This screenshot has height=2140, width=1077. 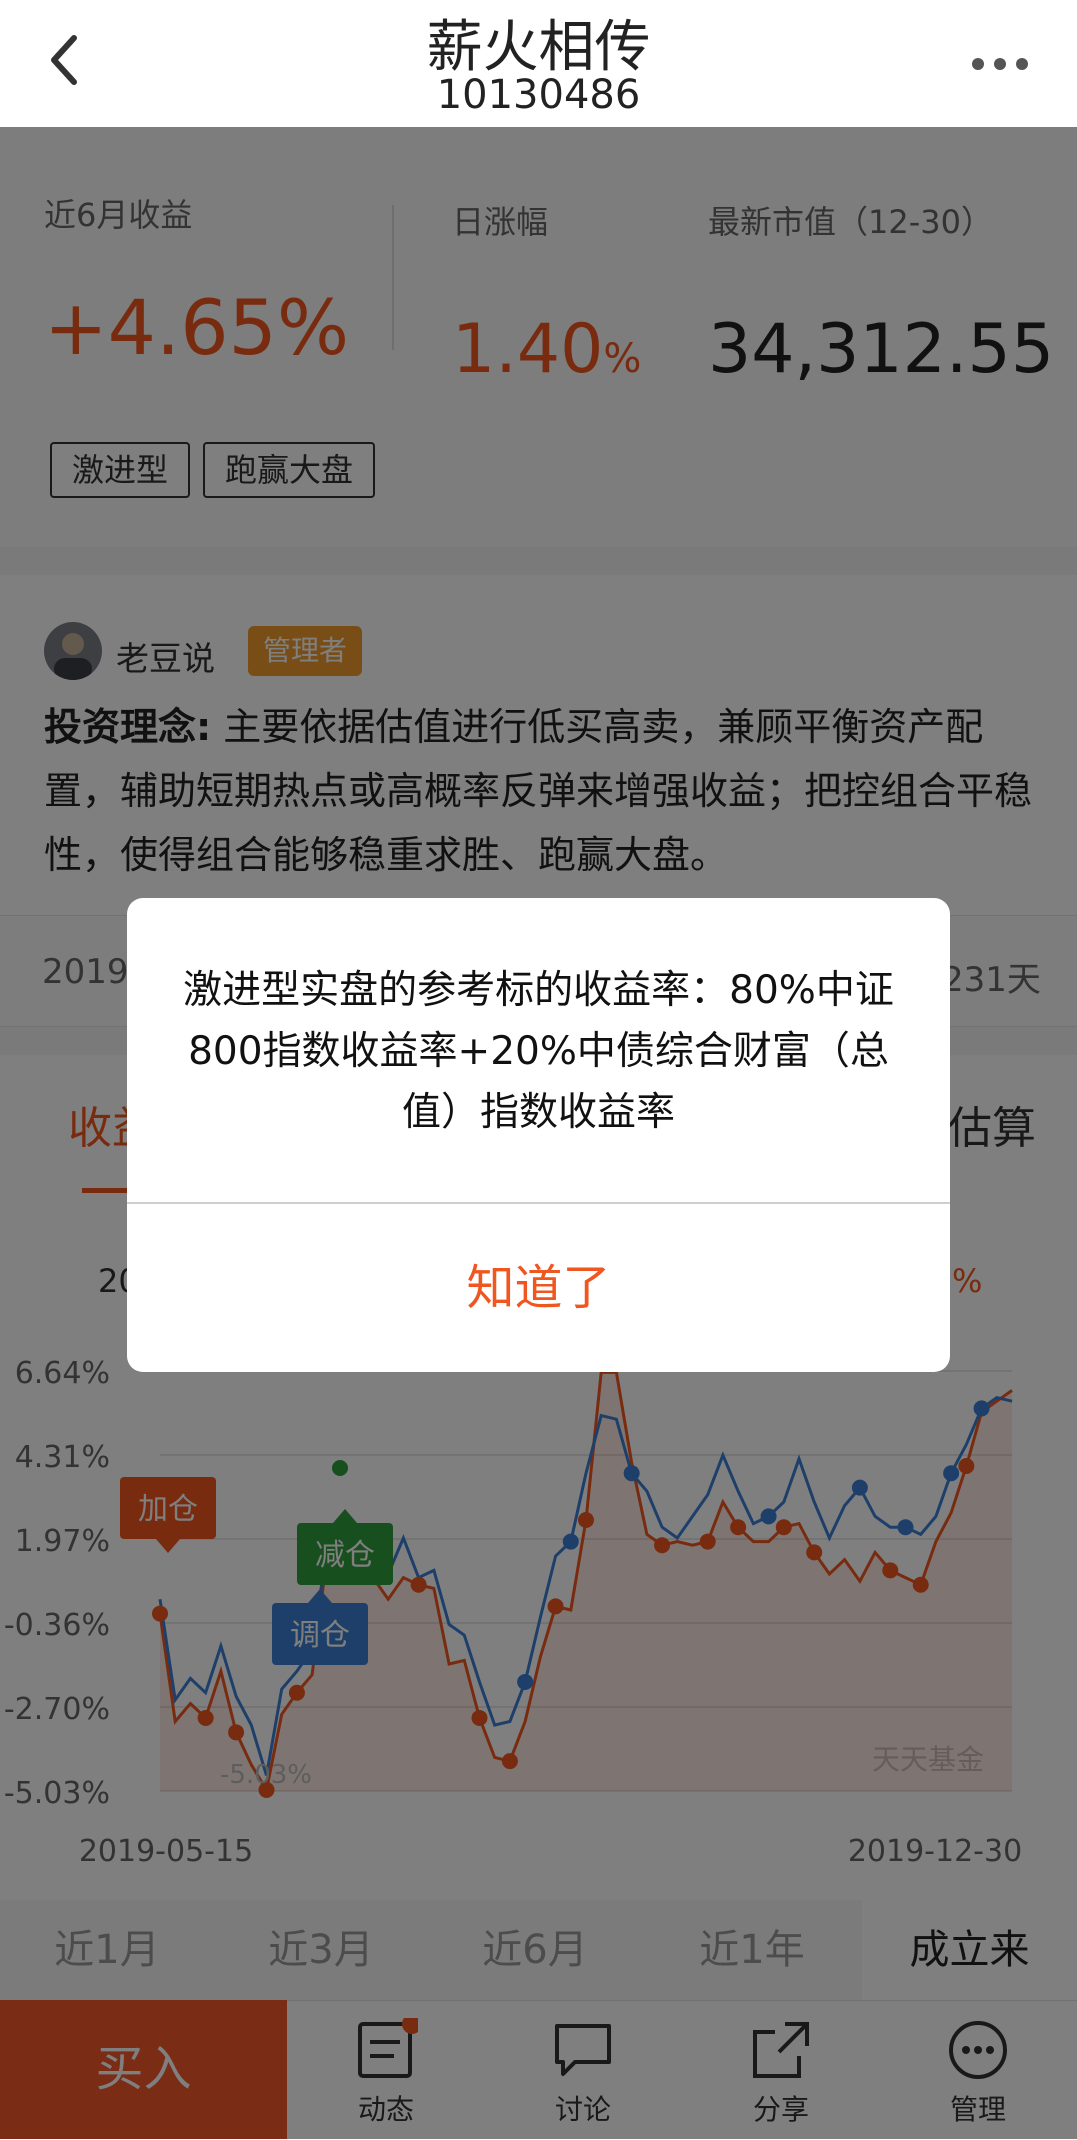 I want to click on dialog-message-line: 800指数收益率+20%中债综合财富（总, so click(x=538, y=1051).